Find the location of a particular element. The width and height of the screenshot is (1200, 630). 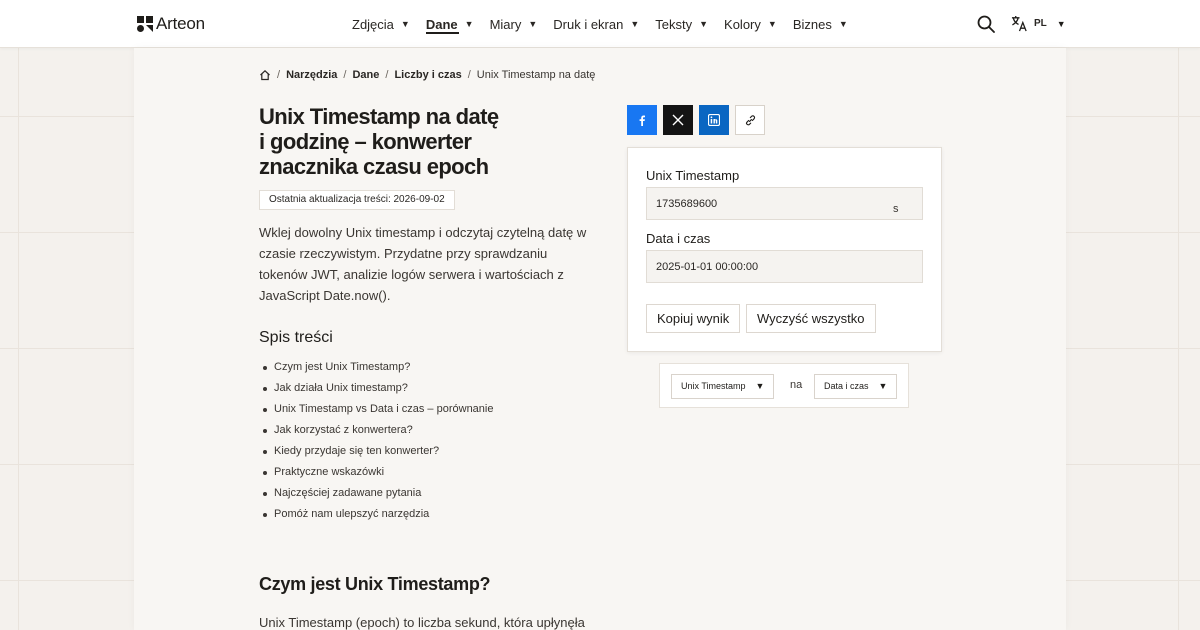

last-updated-badge: Ostatnia aktualizacja treści: 2026-09-02 is located at coordinates (357, 200).